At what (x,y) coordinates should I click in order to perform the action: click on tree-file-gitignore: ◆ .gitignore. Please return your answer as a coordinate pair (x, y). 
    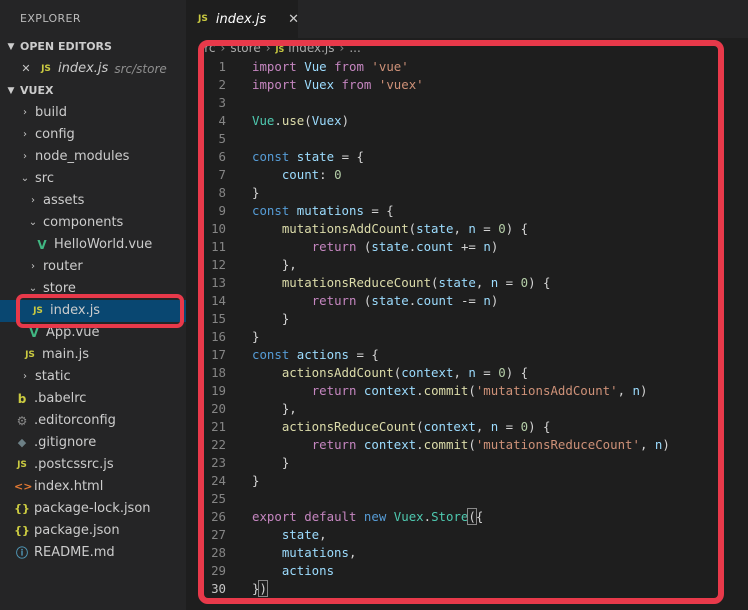
    Looking at the image, I should click on (93, 443).